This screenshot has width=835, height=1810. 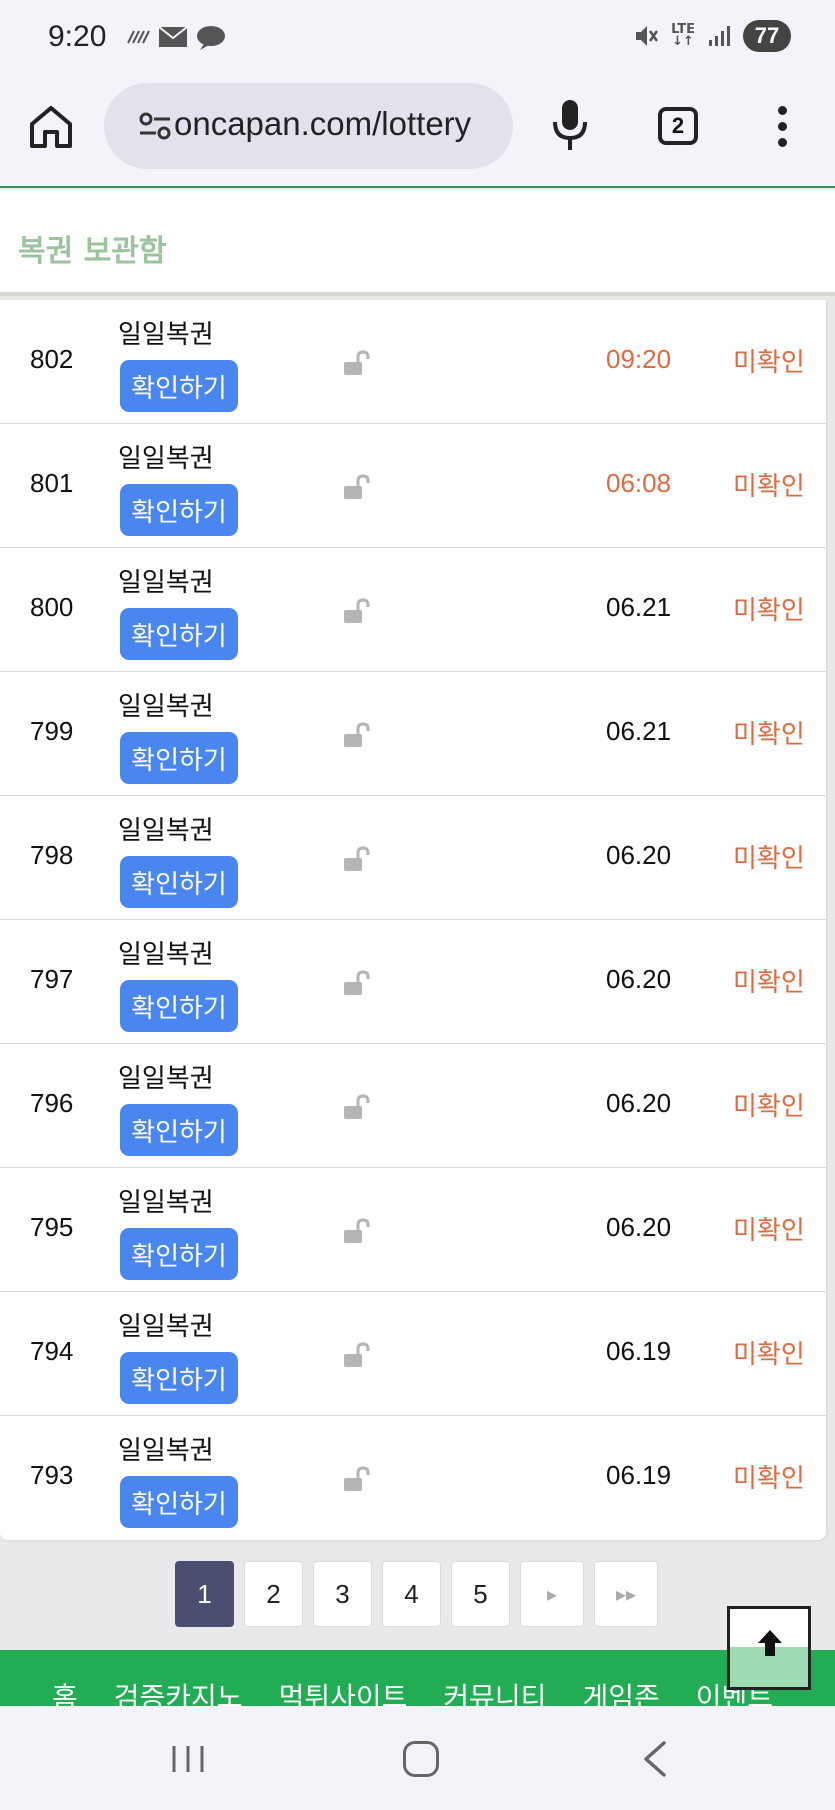 I want to click on row-number: 800, so click(x=52, y=607).